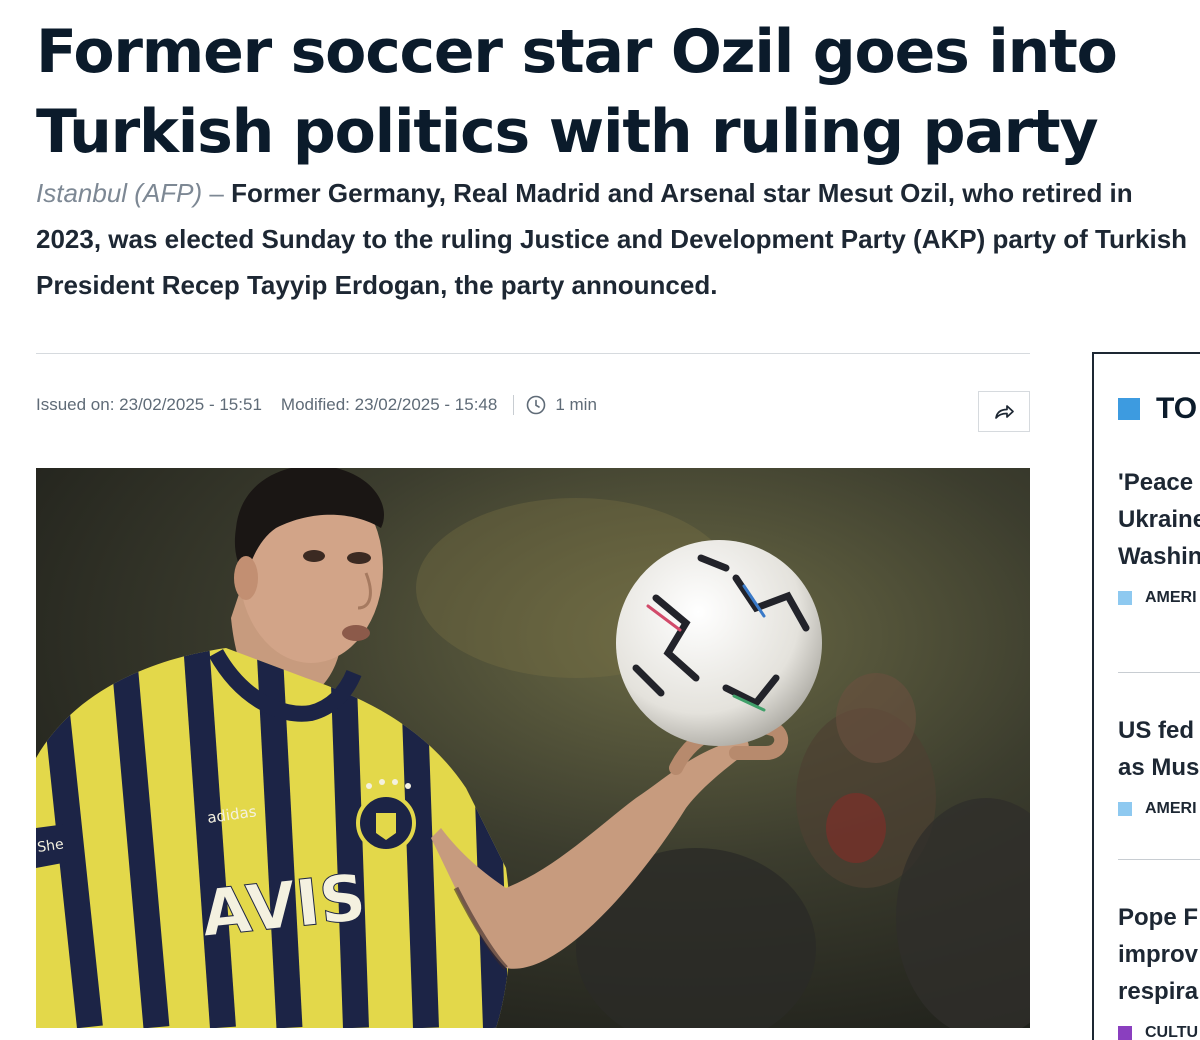 This screenshot has width=1200, height=1040. What do you see at coordinates (1156, 730) in the screenshot?
I see `story-title-line: US fed` at bounding box center [1156, 730].